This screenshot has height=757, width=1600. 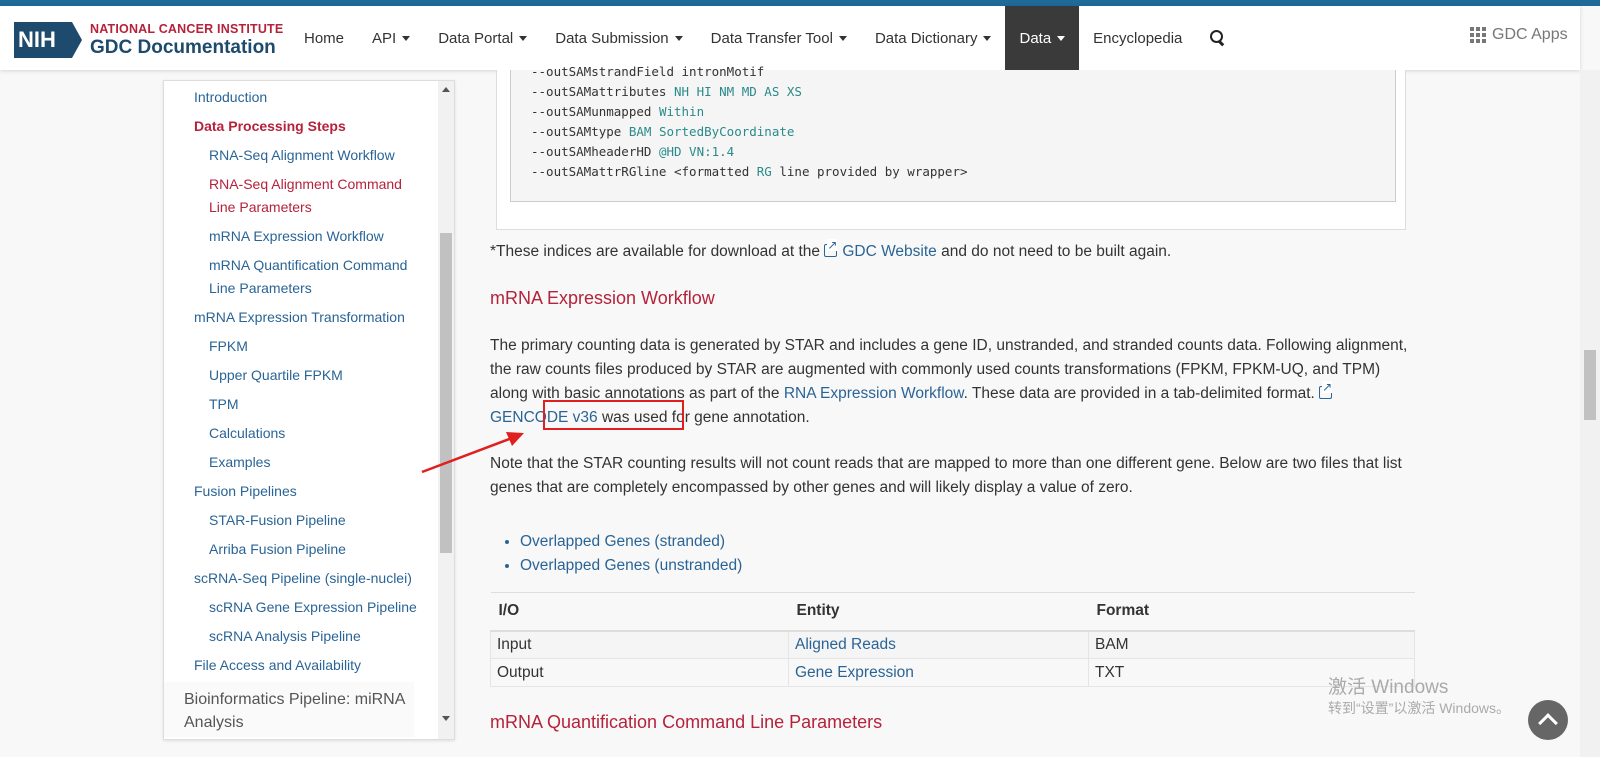 What do you see at coordinates (926, 38) in the screenshot?
I see `nav-label: Data Dictionary` at bounding box center [926, 38].